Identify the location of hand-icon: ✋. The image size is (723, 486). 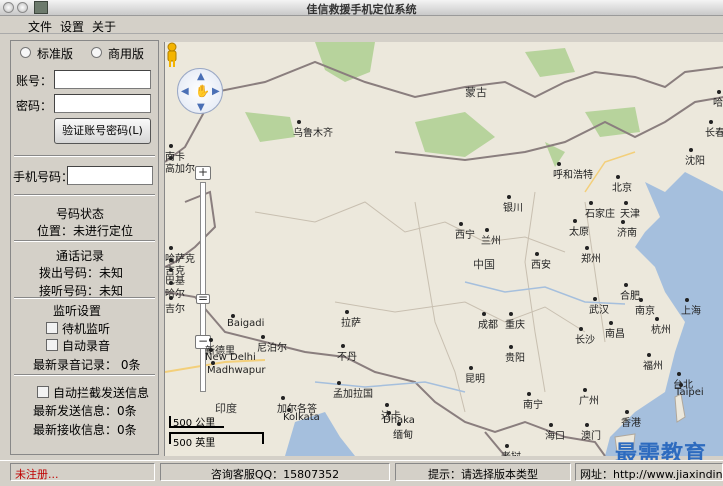
(202, 91).